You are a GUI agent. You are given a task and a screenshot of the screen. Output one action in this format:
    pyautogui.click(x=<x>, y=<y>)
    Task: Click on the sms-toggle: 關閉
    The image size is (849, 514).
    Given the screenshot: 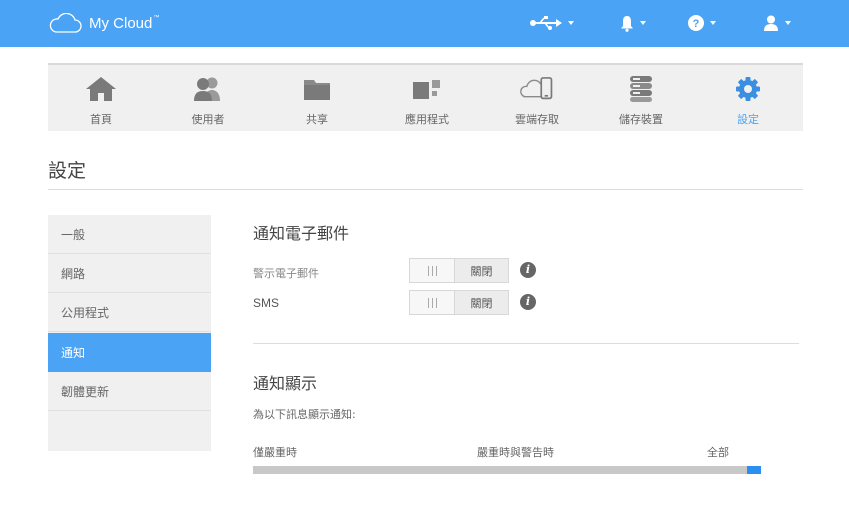 What is the action you would take?
    pyautogui.click(x=459, y=302)
    